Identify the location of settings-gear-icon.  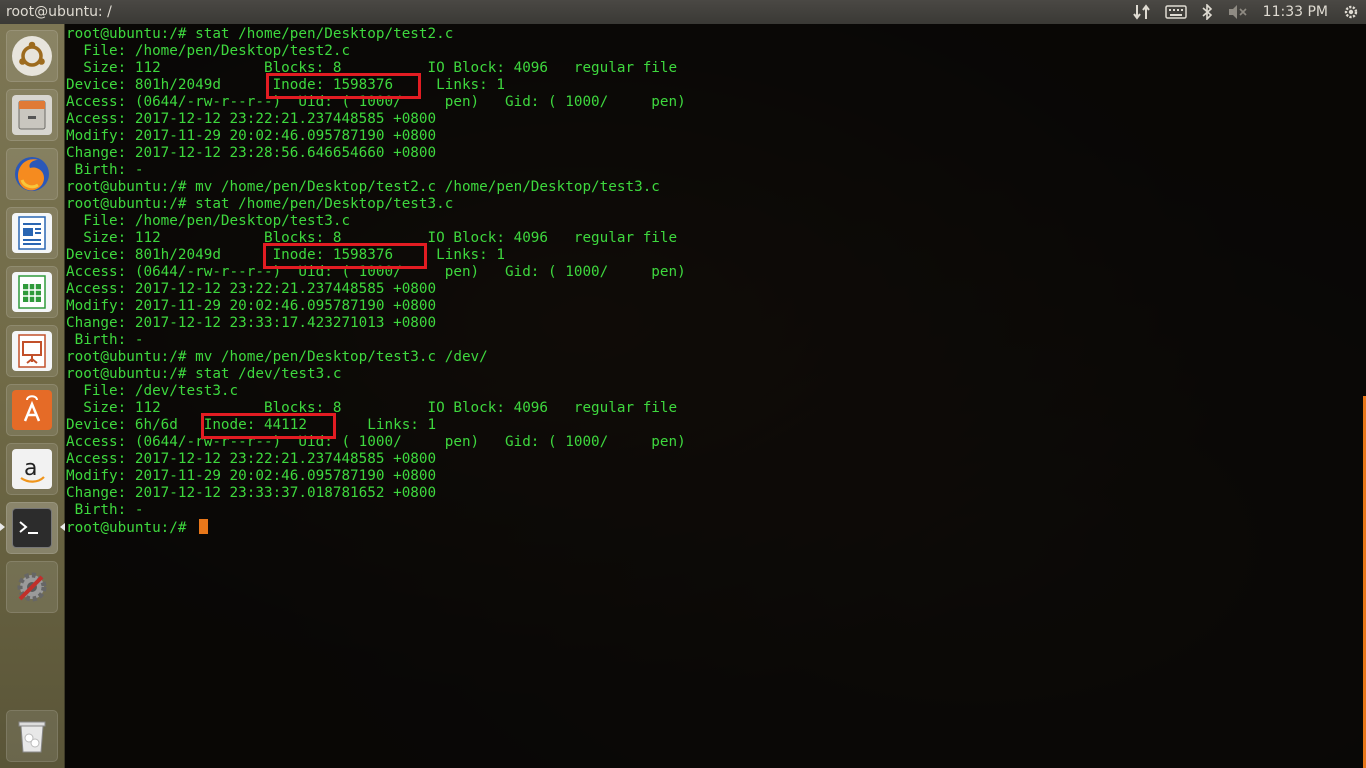
(32, 587).